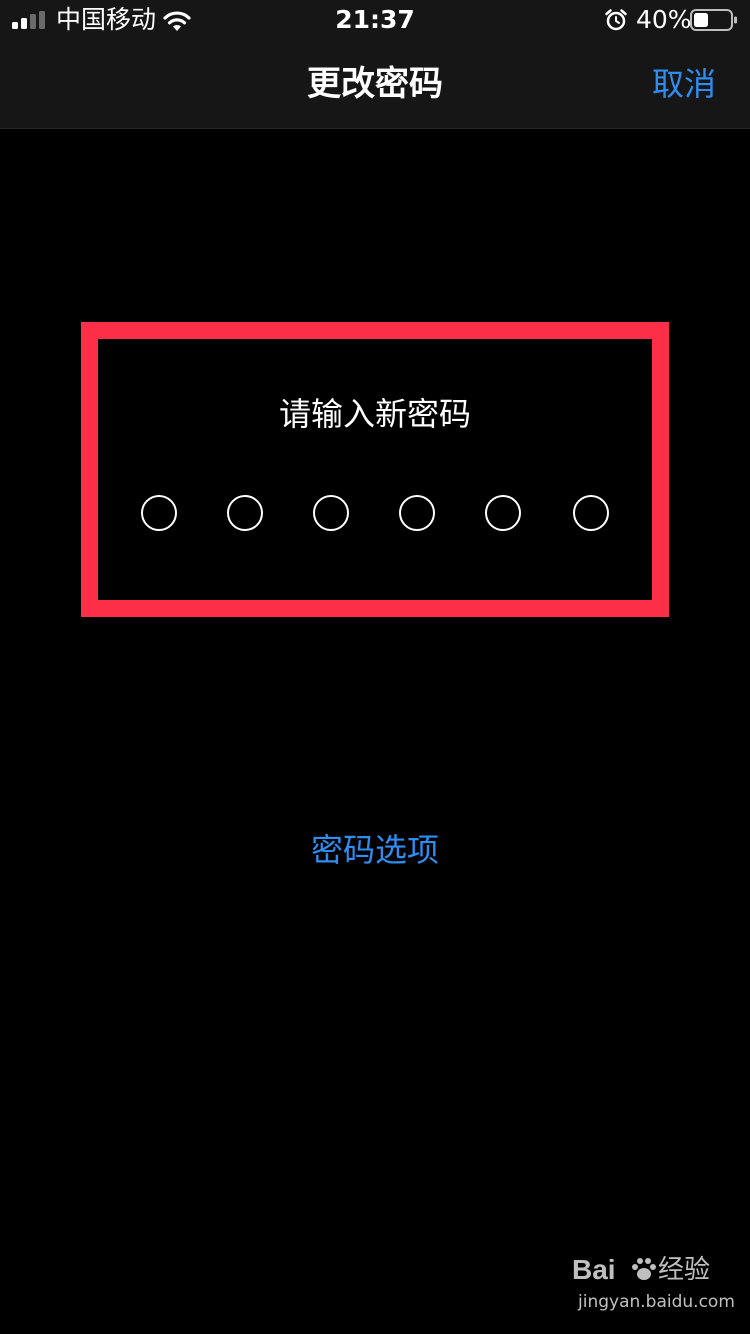 The height and width of the screenshot is (1334, 750). Describe the element at coordinates (664, 19) in the screenshot. I see `battery-percent: 40%` at that location.